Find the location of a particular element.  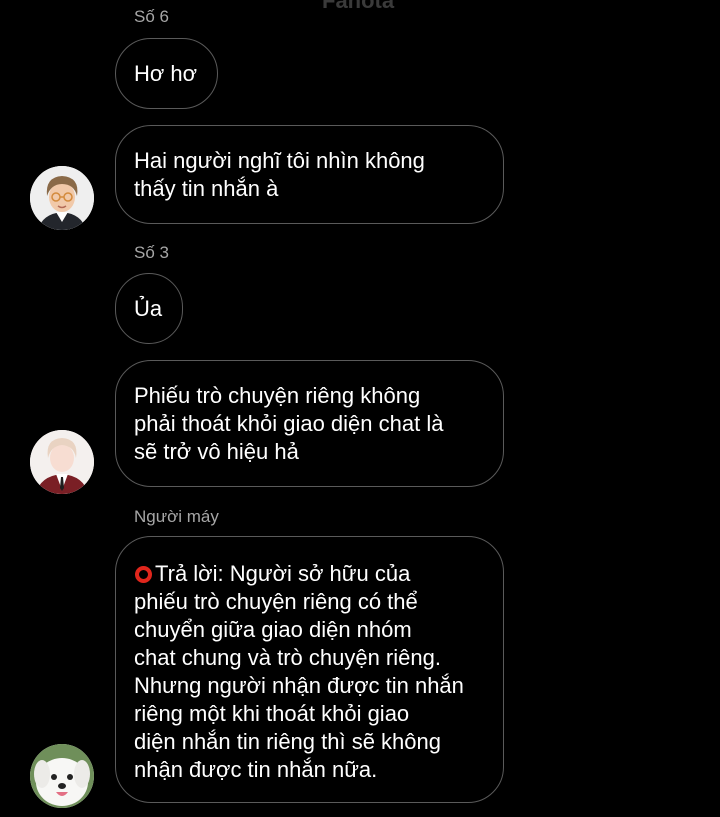

chat-title: Fanota is located at coordinates (358, 6).